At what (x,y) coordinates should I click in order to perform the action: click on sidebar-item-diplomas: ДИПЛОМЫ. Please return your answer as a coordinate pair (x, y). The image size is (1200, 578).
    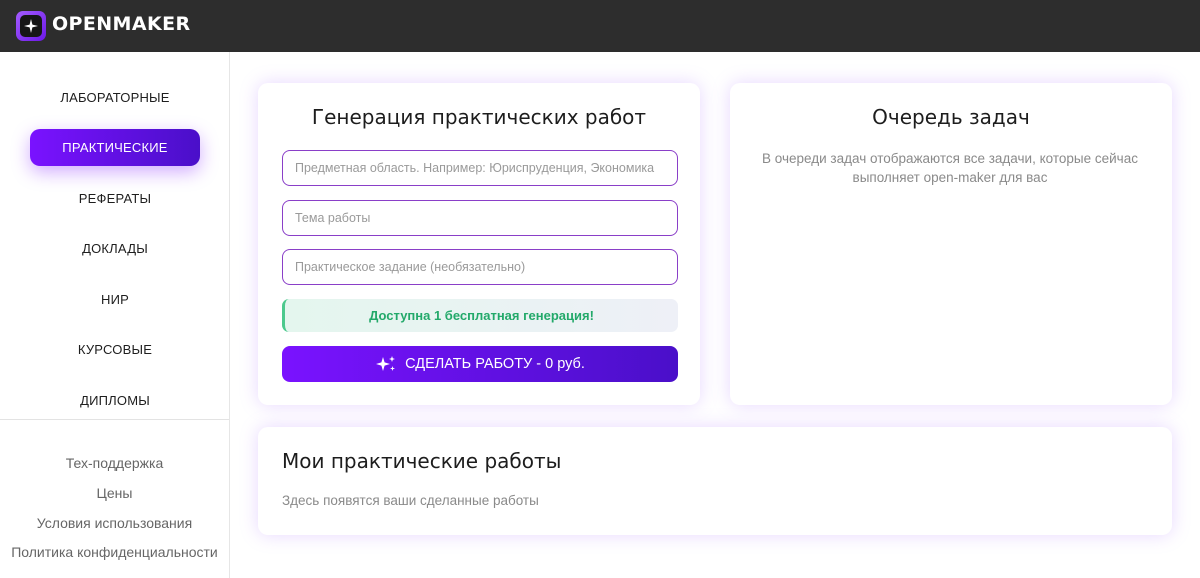
    Looking at the image, I should click on (115, 400).